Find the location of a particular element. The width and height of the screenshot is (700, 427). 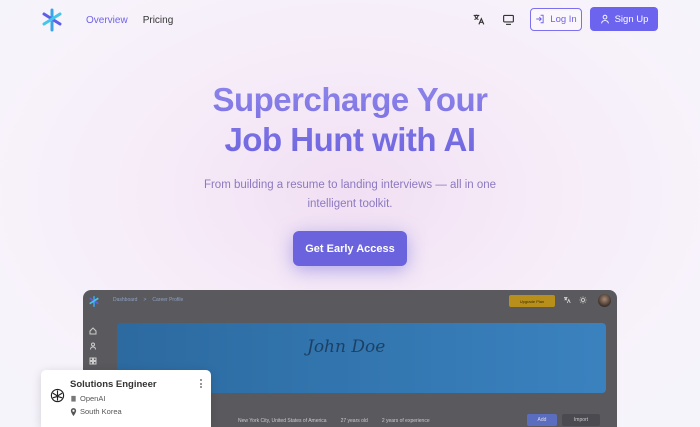

preview-location: New York City, United States of America is located at coordinates (282, 421).